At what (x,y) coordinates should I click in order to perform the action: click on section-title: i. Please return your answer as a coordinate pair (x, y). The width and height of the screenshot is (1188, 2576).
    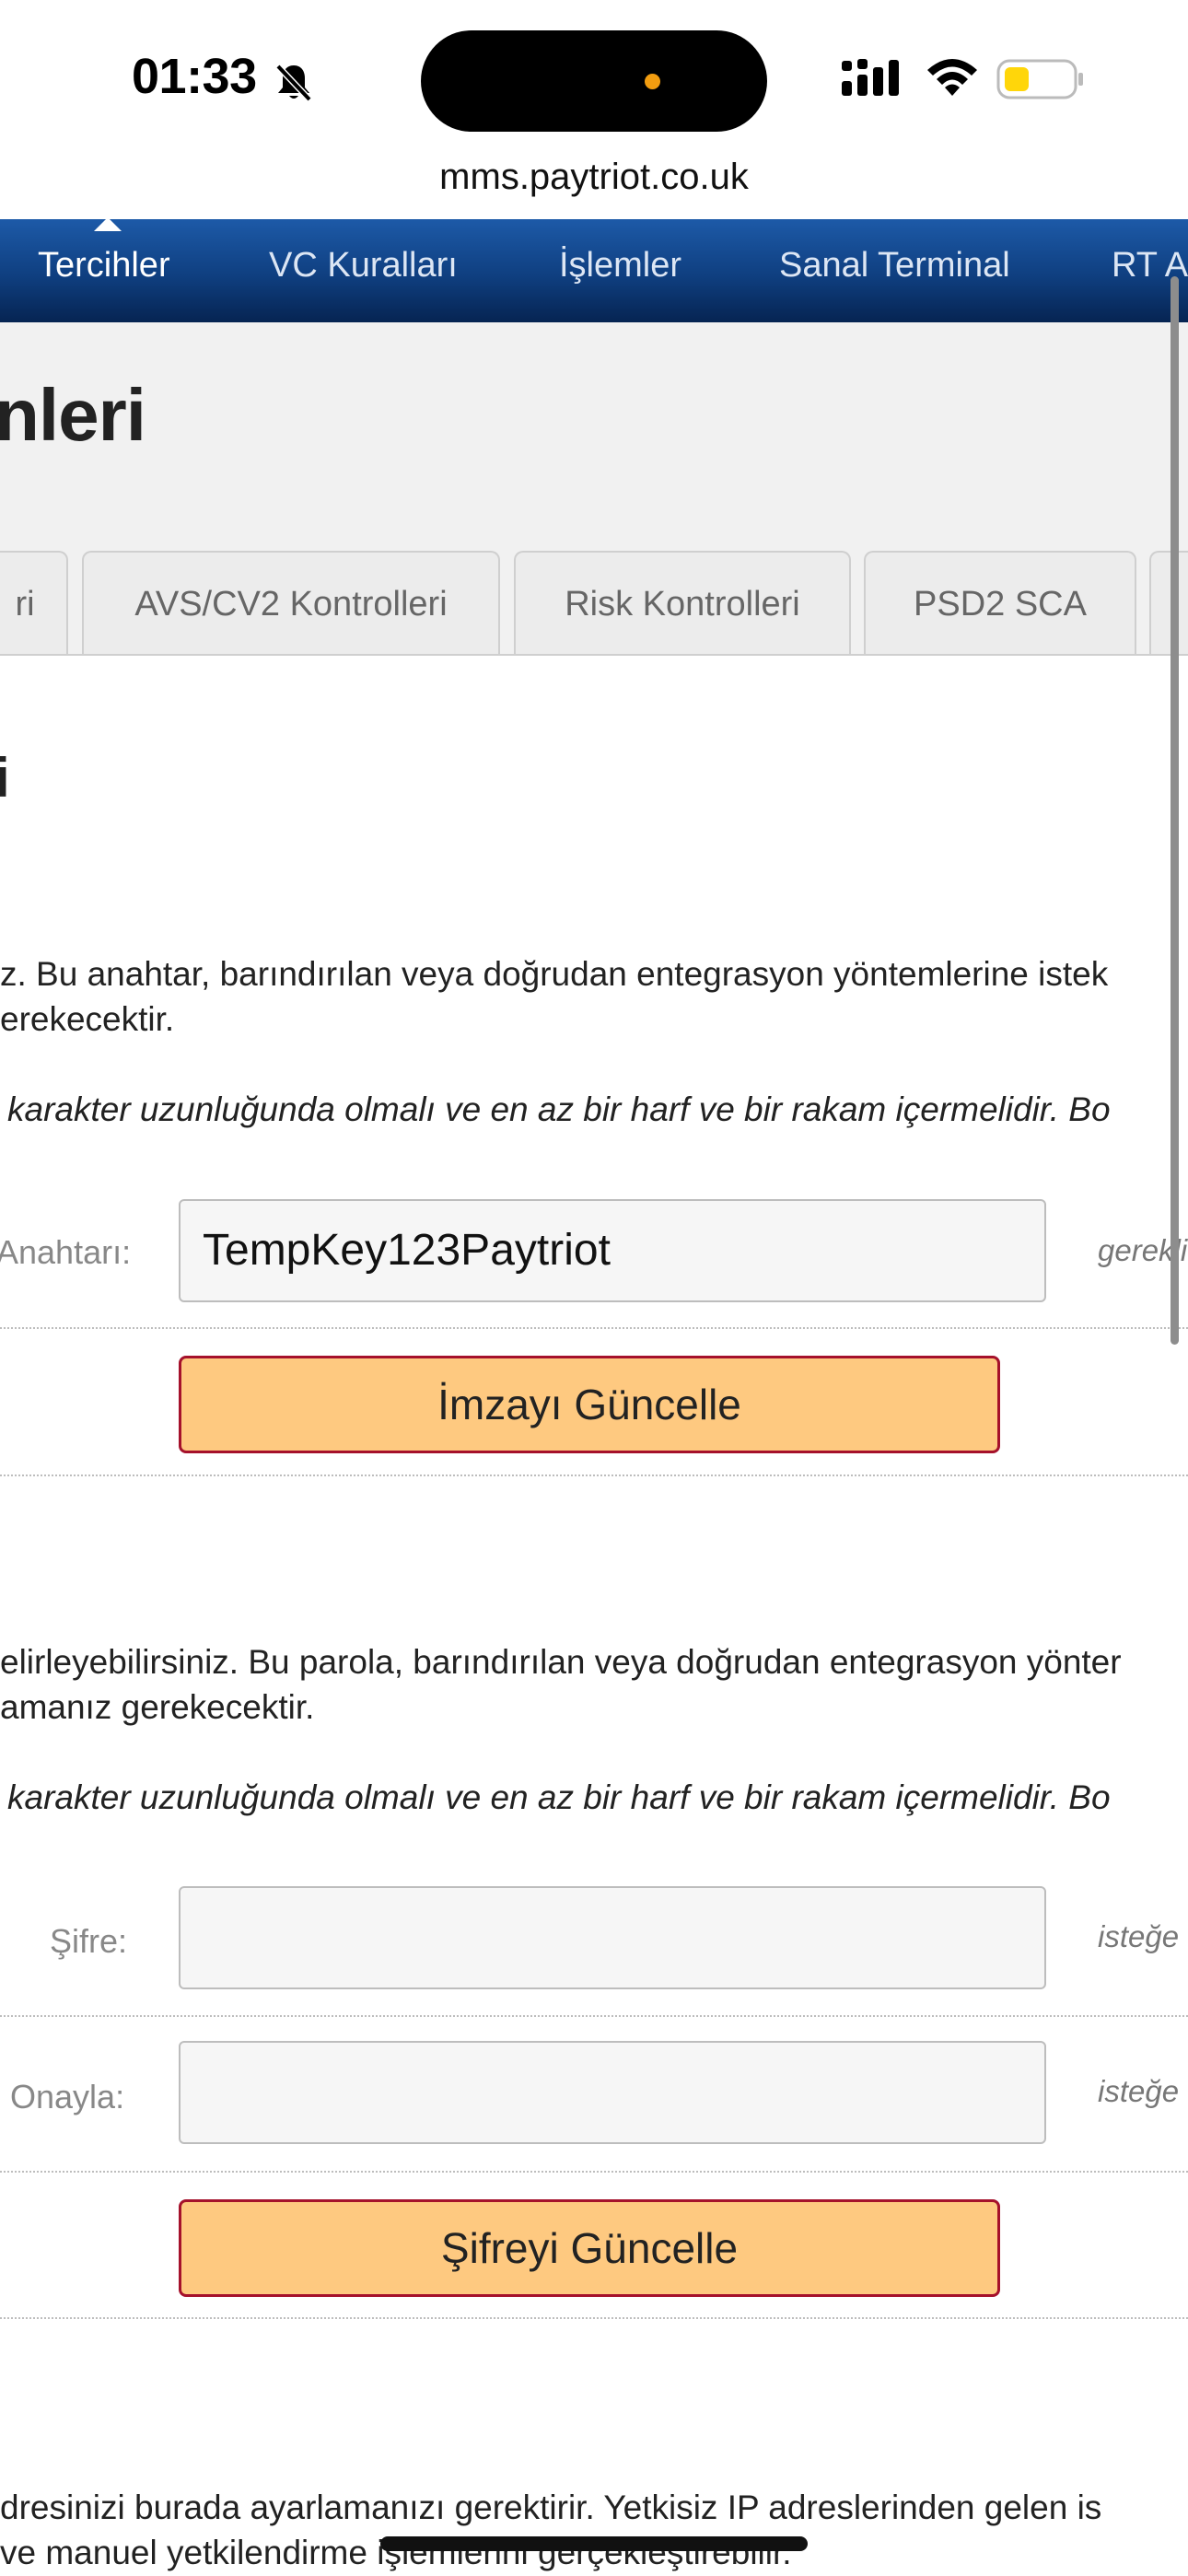
    Looking at the image, I should click on (5, 778).